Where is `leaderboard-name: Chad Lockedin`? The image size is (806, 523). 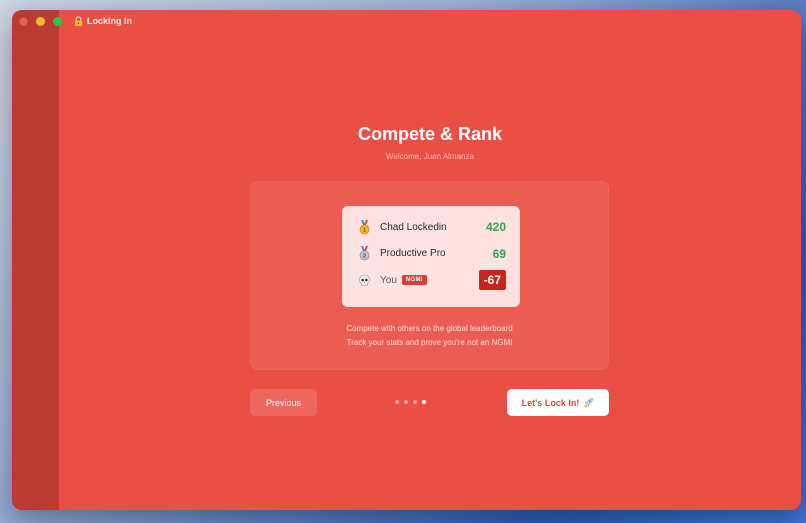 leaderboard-name: Chad Lockedin is located at coordinates (413, 227).